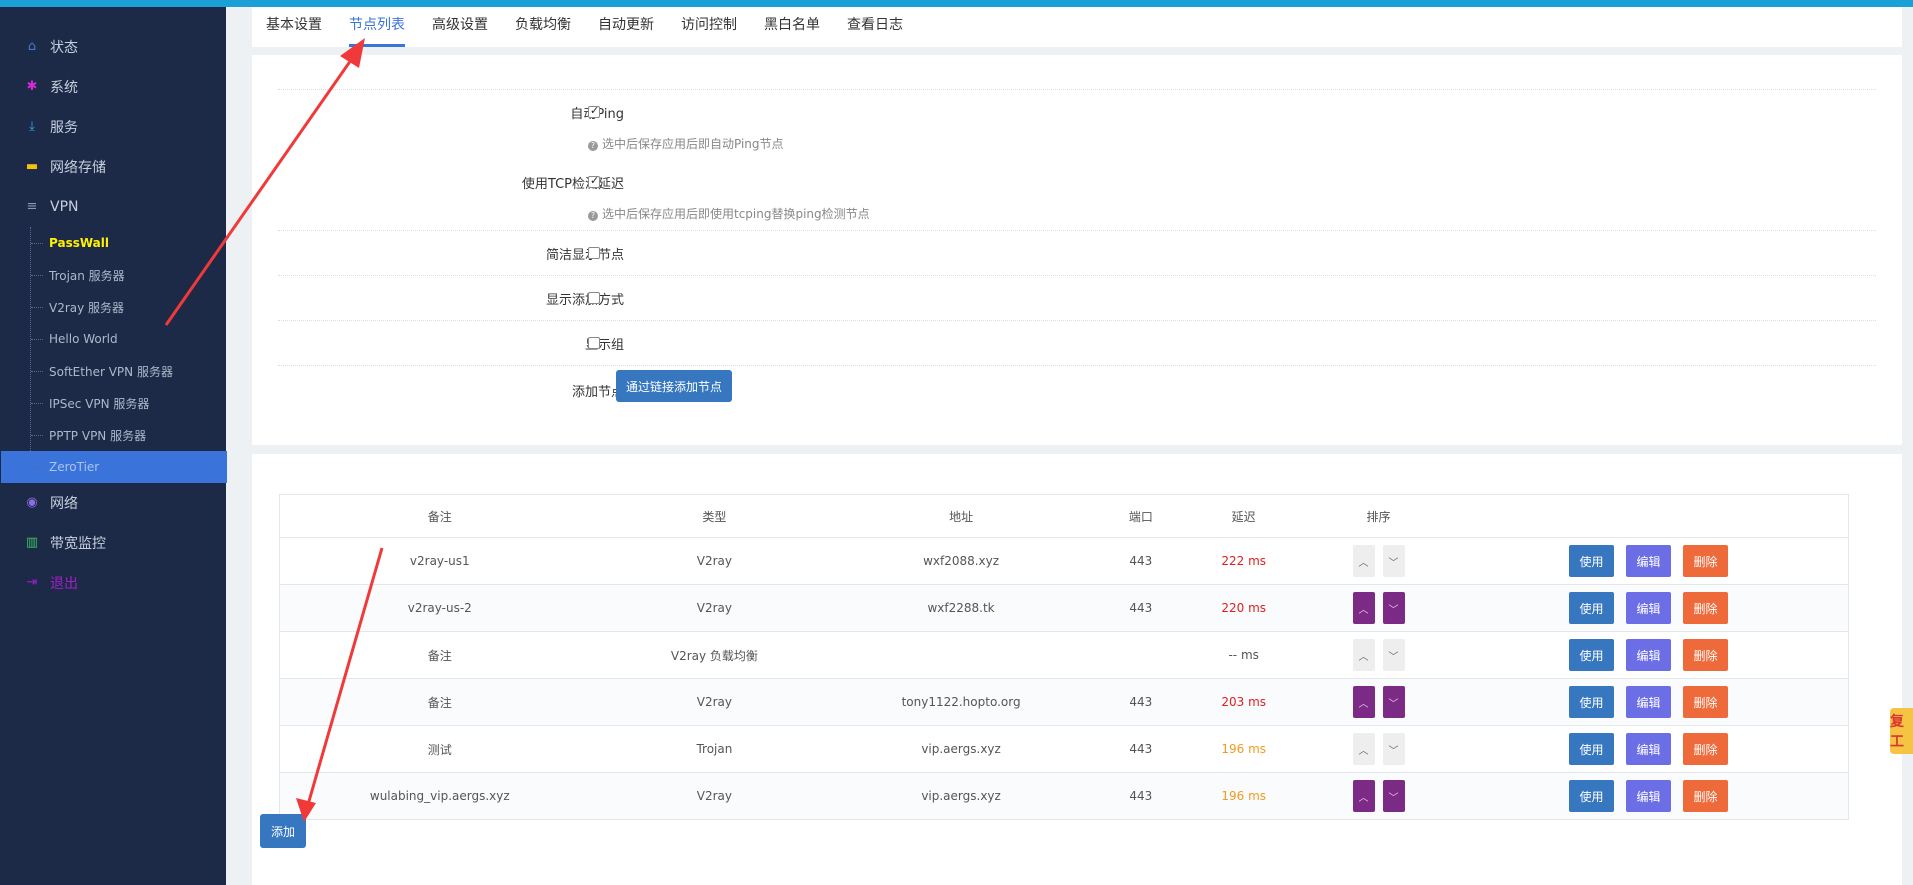  I want to click on add-node-by-link-button: 通过链接添加节点, so click(674, 386).